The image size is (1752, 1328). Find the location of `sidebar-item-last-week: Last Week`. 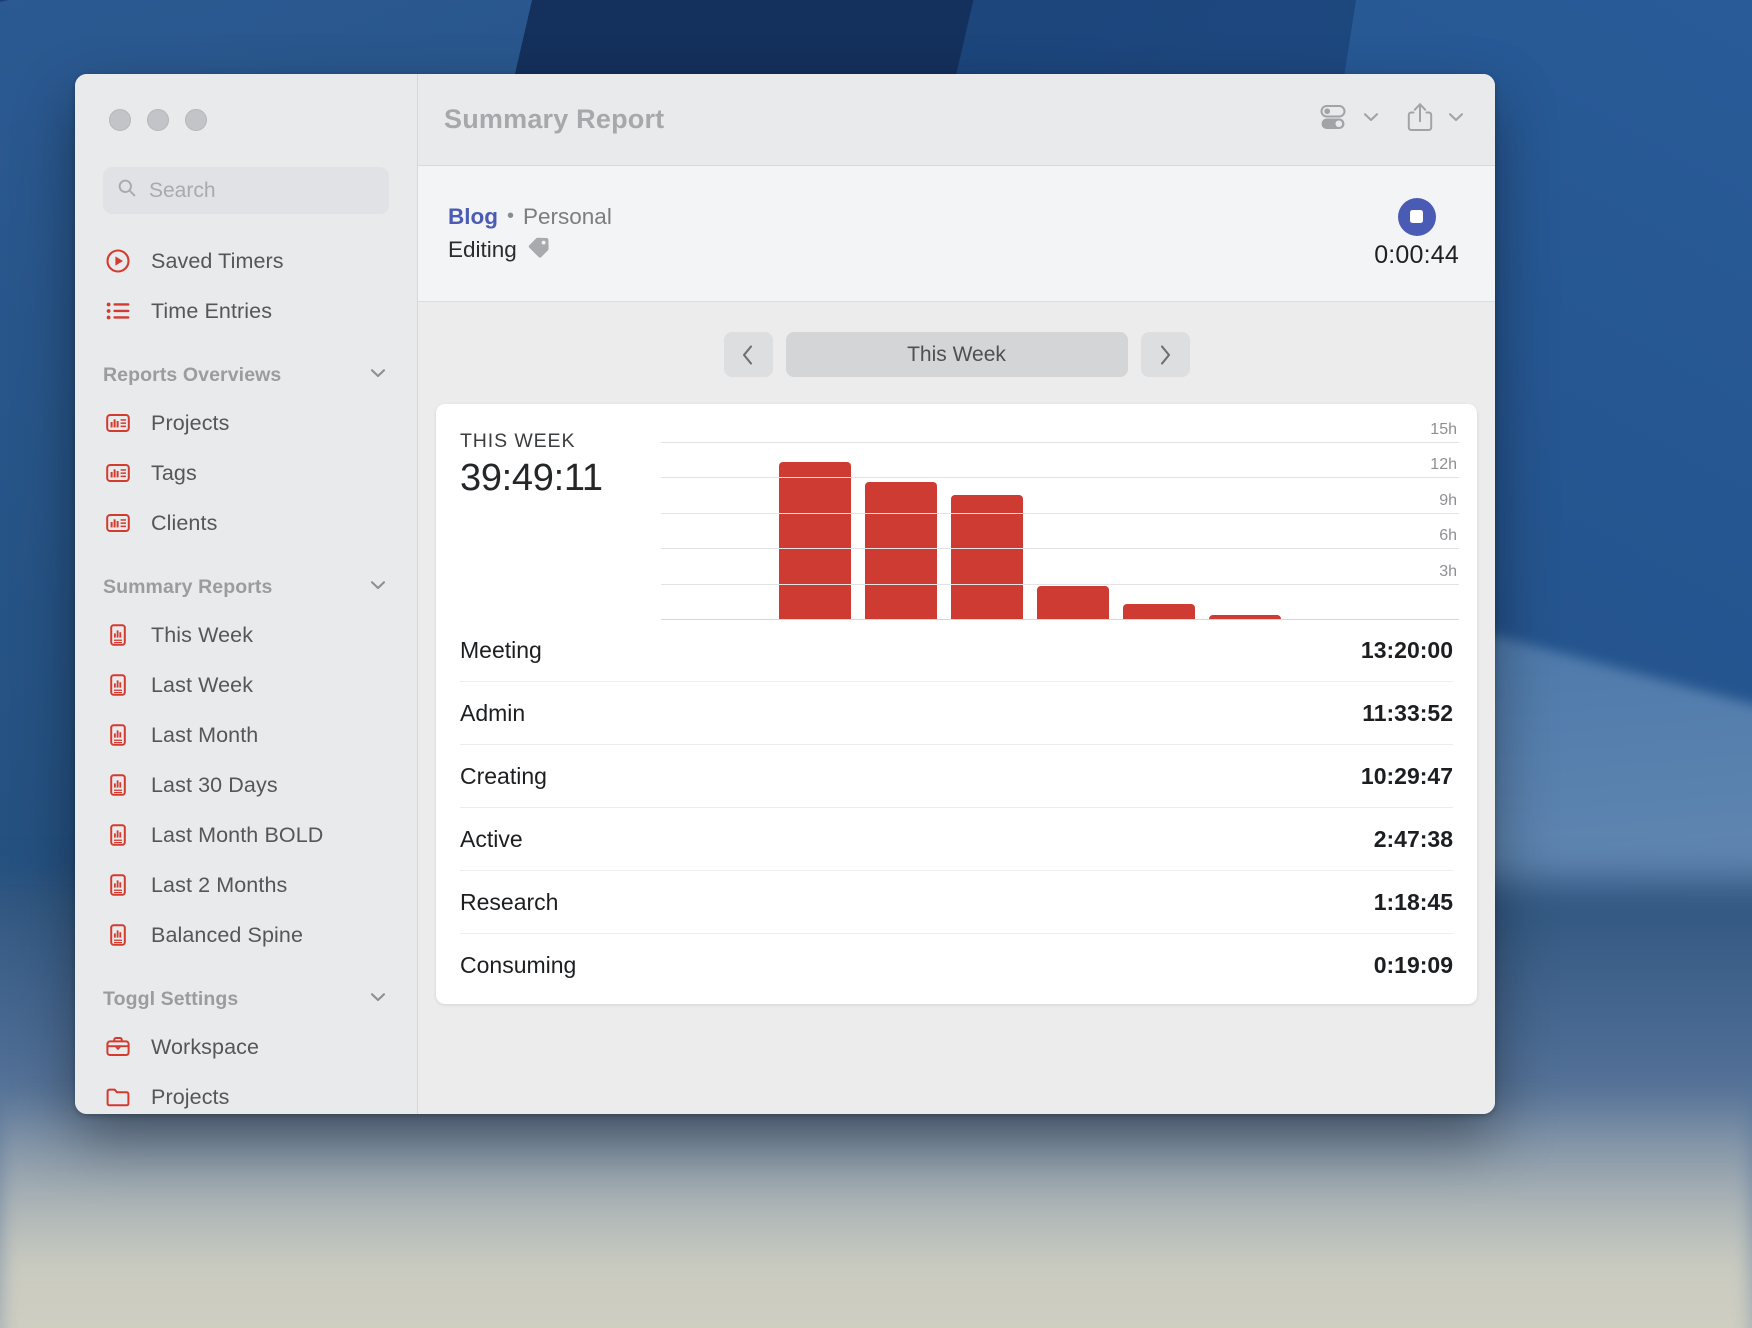

sidebar-item-last-week: Last Week is located at coordinates (246, 685).